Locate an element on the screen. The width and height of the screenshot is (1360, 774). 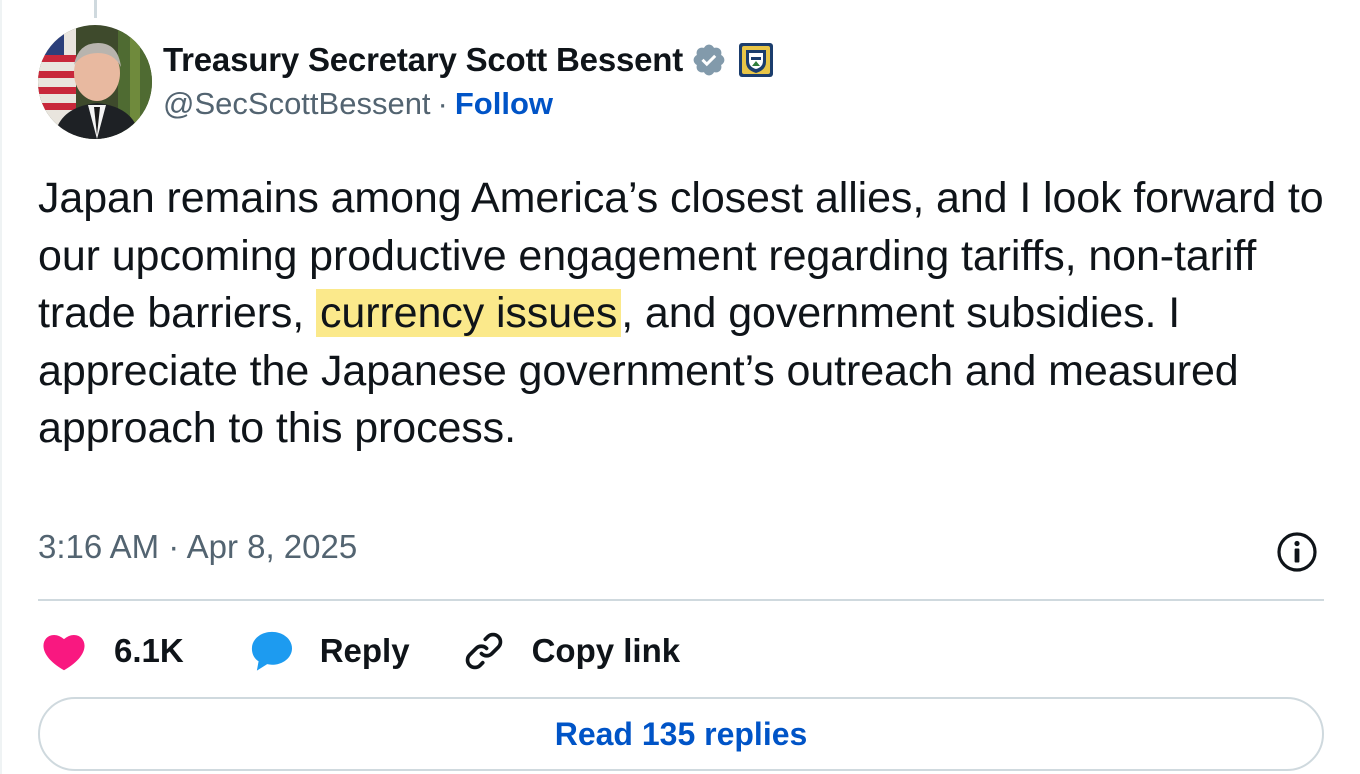
tweet-action-bar: 6.1K Reply Copy link is located at coordinates (361, 651).